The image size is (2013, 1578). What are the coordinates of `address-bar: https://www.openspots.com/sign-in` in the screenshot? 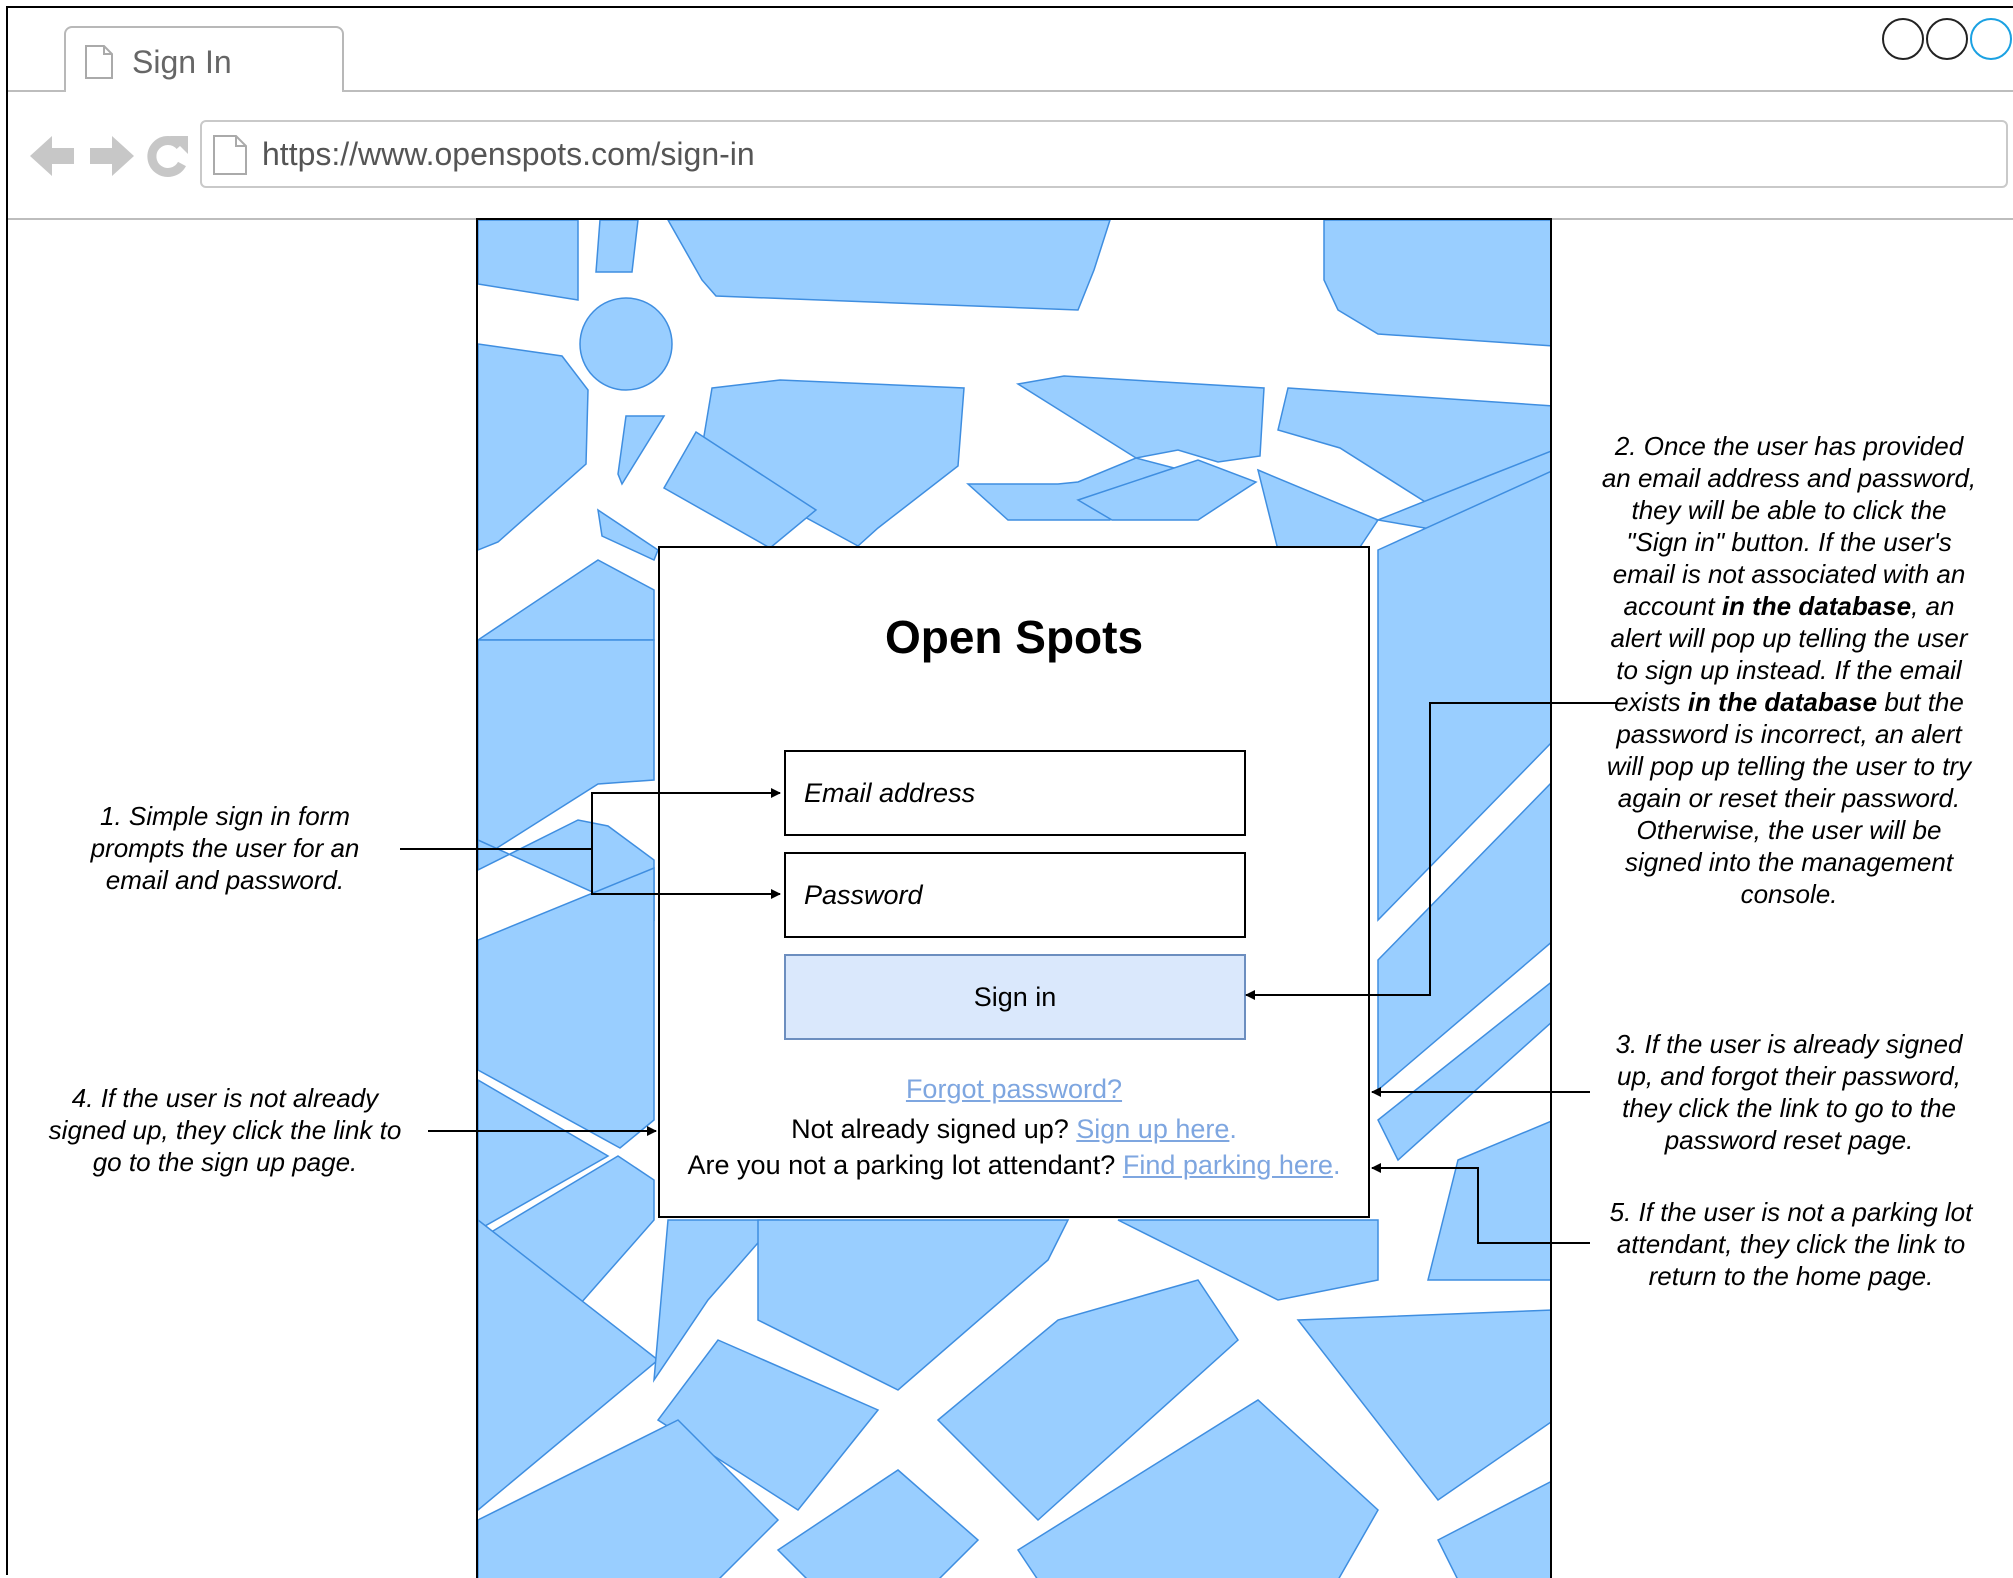 It's located at (1010, 157).